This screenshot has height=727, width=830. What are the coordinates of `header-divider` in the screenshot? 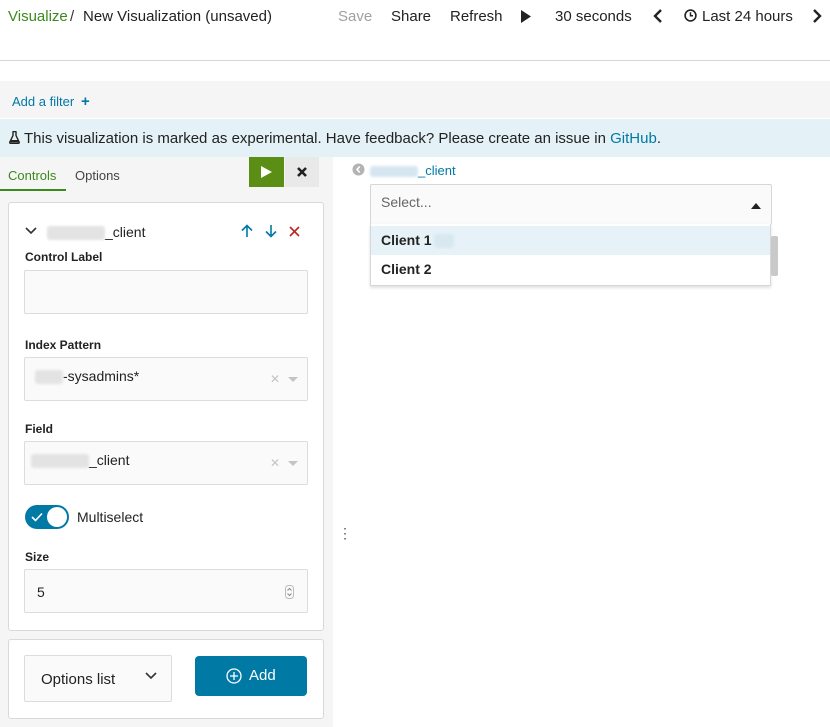 It's located at (415, 60).